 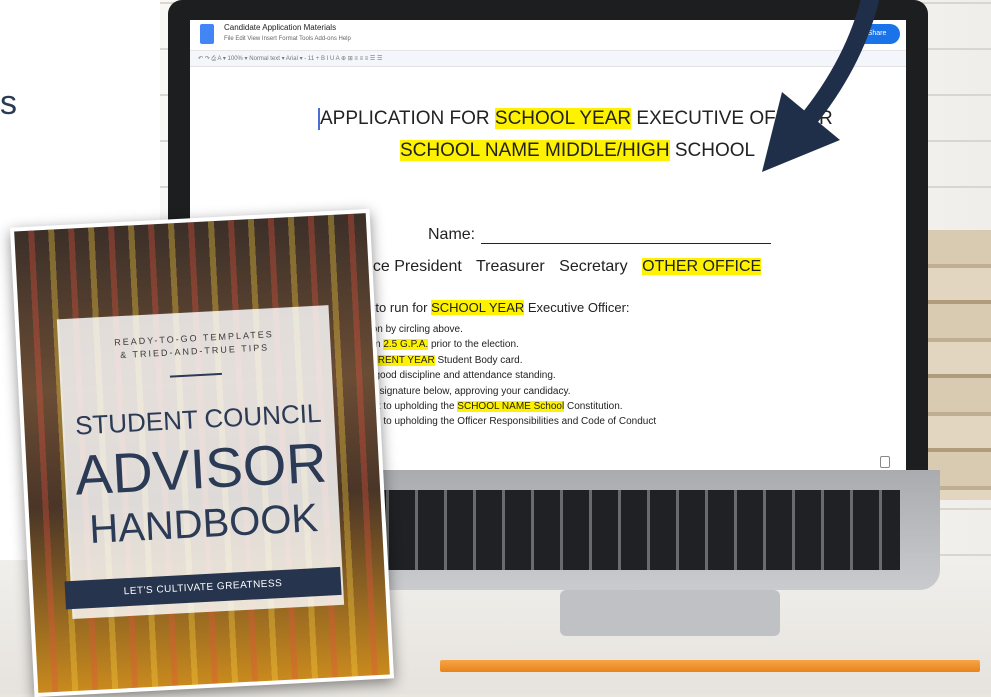 I want to click on google-docs-icon, so click(x=207, y=34).